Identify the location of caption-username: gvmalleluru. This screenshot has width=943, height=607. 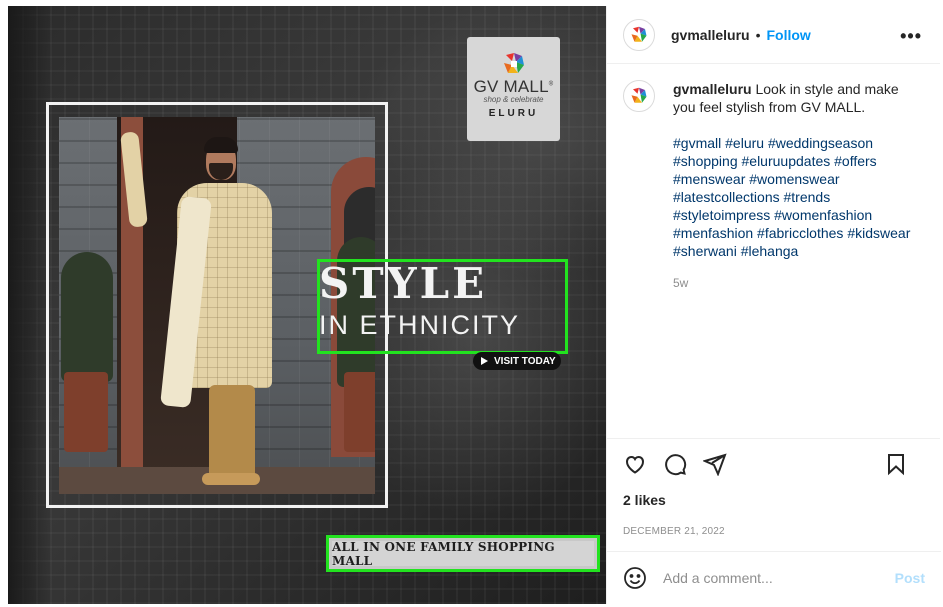
(712, 89).